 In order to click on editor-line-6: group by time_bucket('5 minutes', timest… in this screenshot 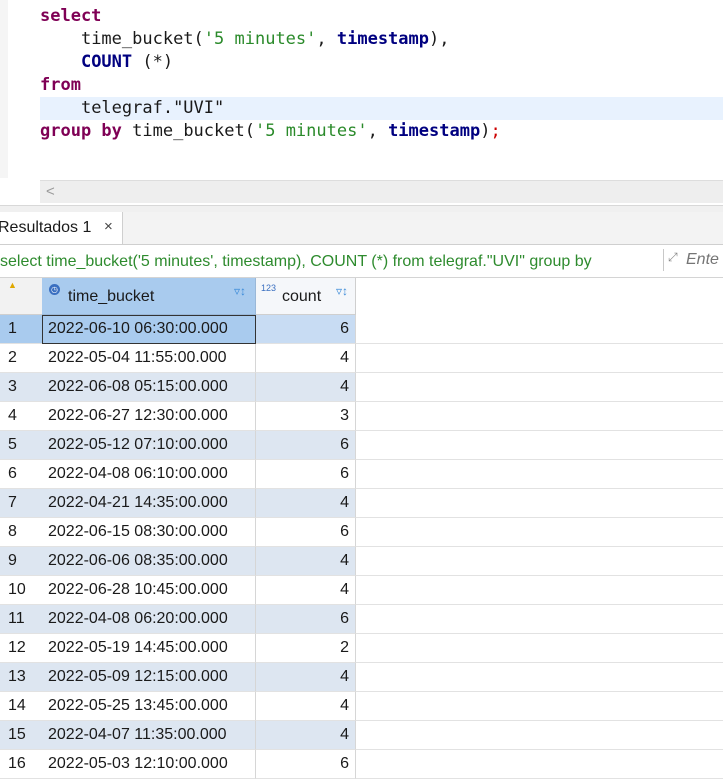, I will do `click(270, 131)`.